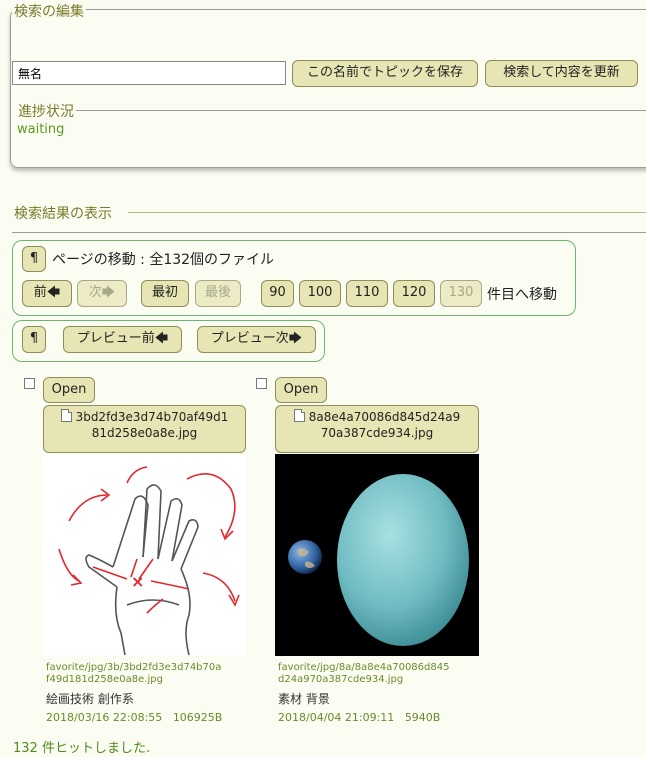 Image resolution: width=646 pixels, height=757 pixels. What do you see at coordinates (90, 699) in the screenshot?
I see `file-1-tags: 絵画技術 創作系` at bounding box center [90, 699].